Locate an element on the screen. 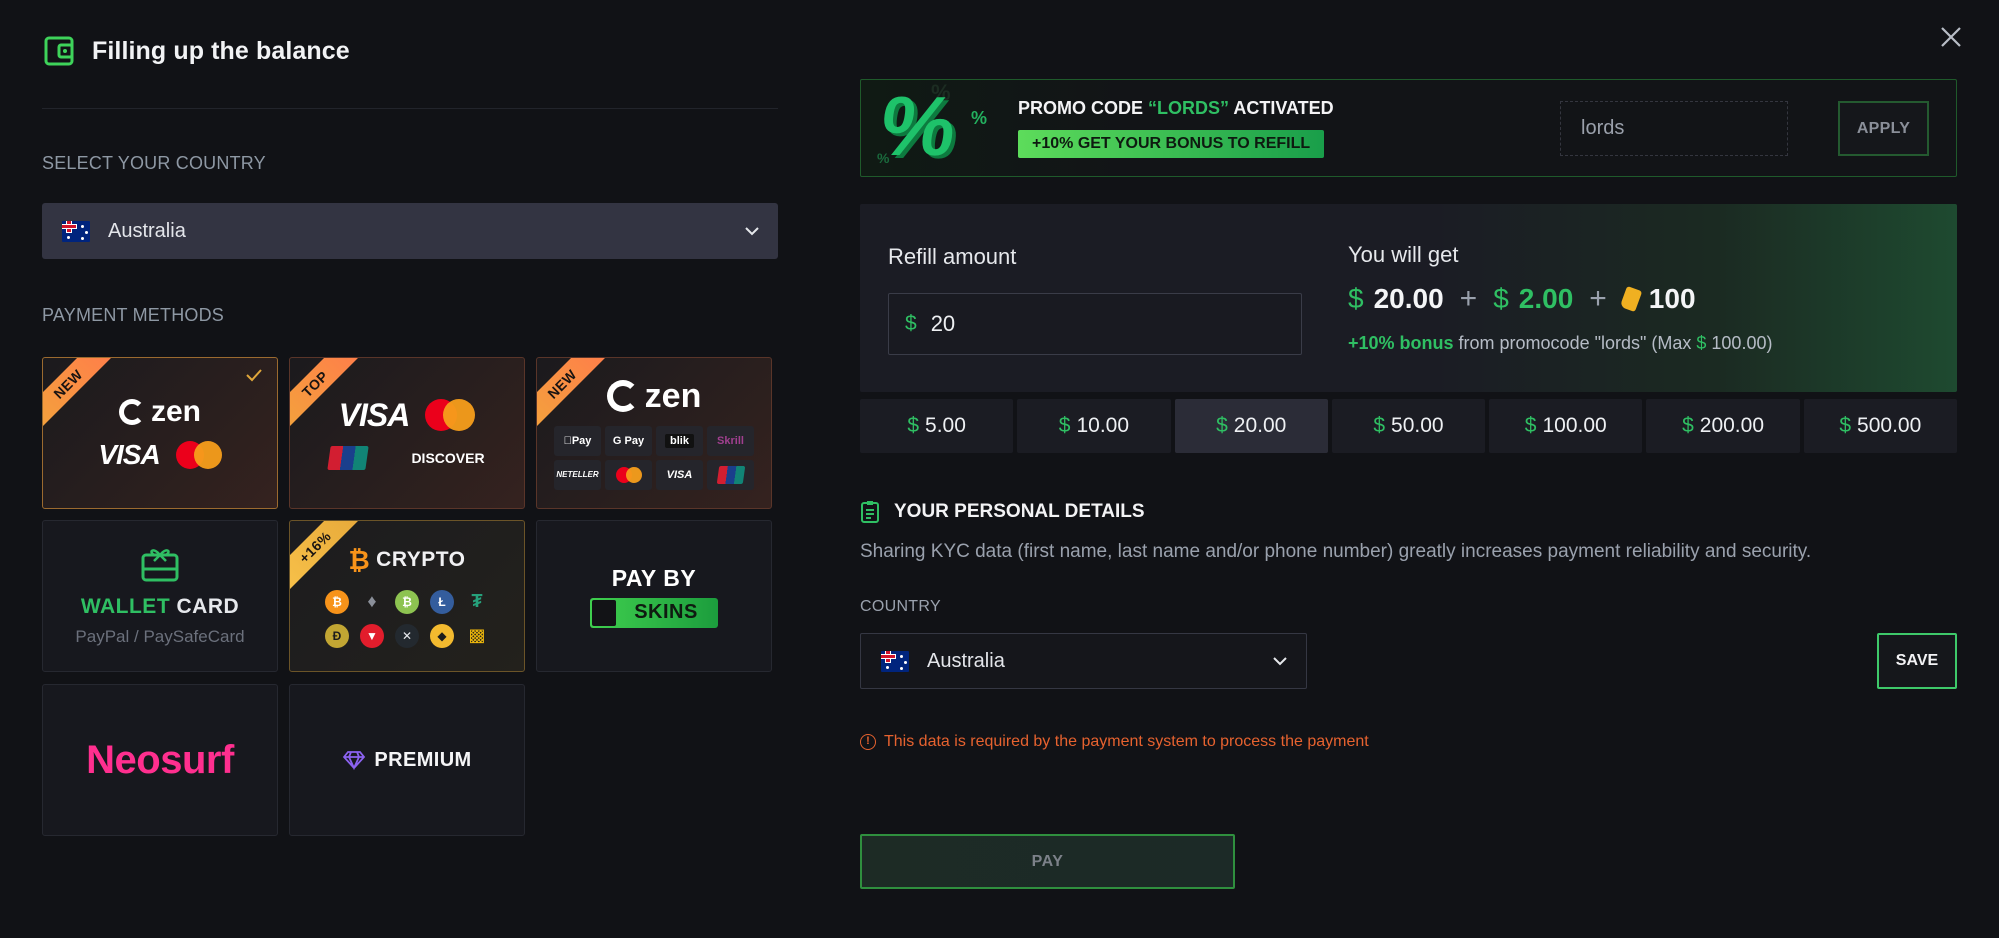 The image size is (1999, 938). refill-amount-field: $ is located at coordinates (1095, 324).